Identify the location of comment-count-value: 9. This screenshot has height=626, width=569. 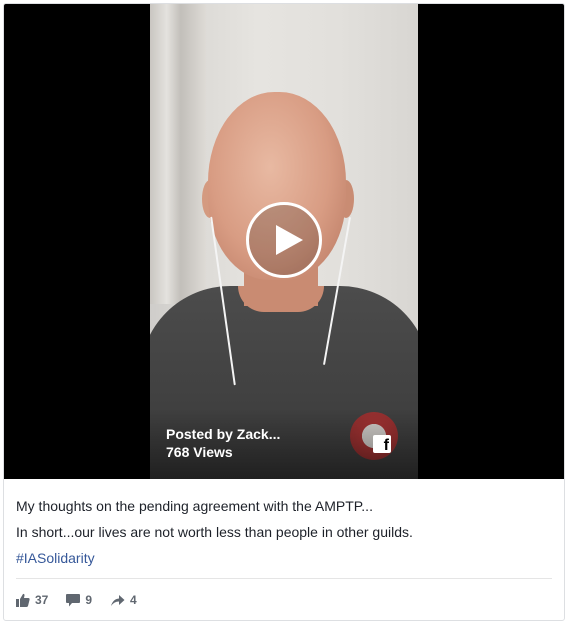
(89, 600).